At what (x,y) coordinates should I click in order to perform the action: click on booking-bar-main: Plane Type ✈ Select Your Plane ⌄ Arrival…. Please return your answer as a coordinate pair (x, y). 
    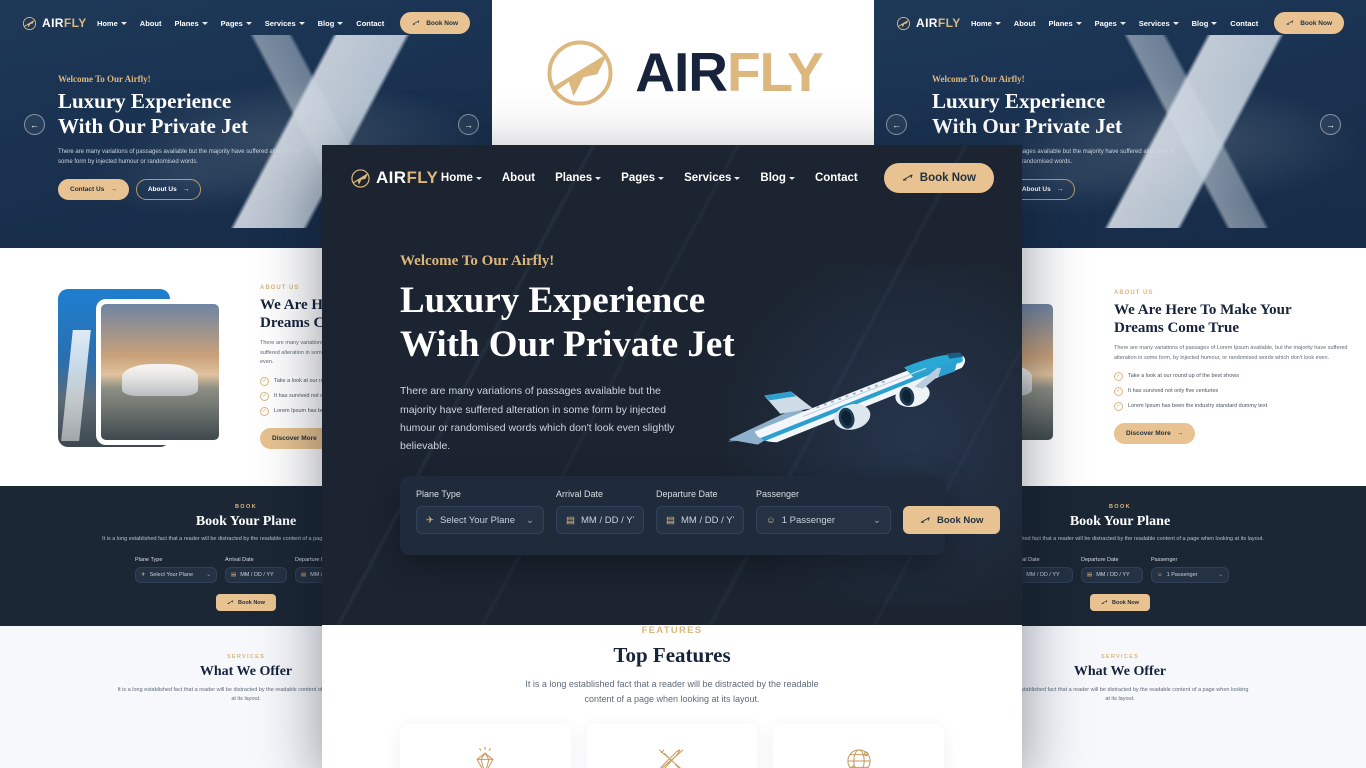
    Looking at the image, I should click on (700, 515).